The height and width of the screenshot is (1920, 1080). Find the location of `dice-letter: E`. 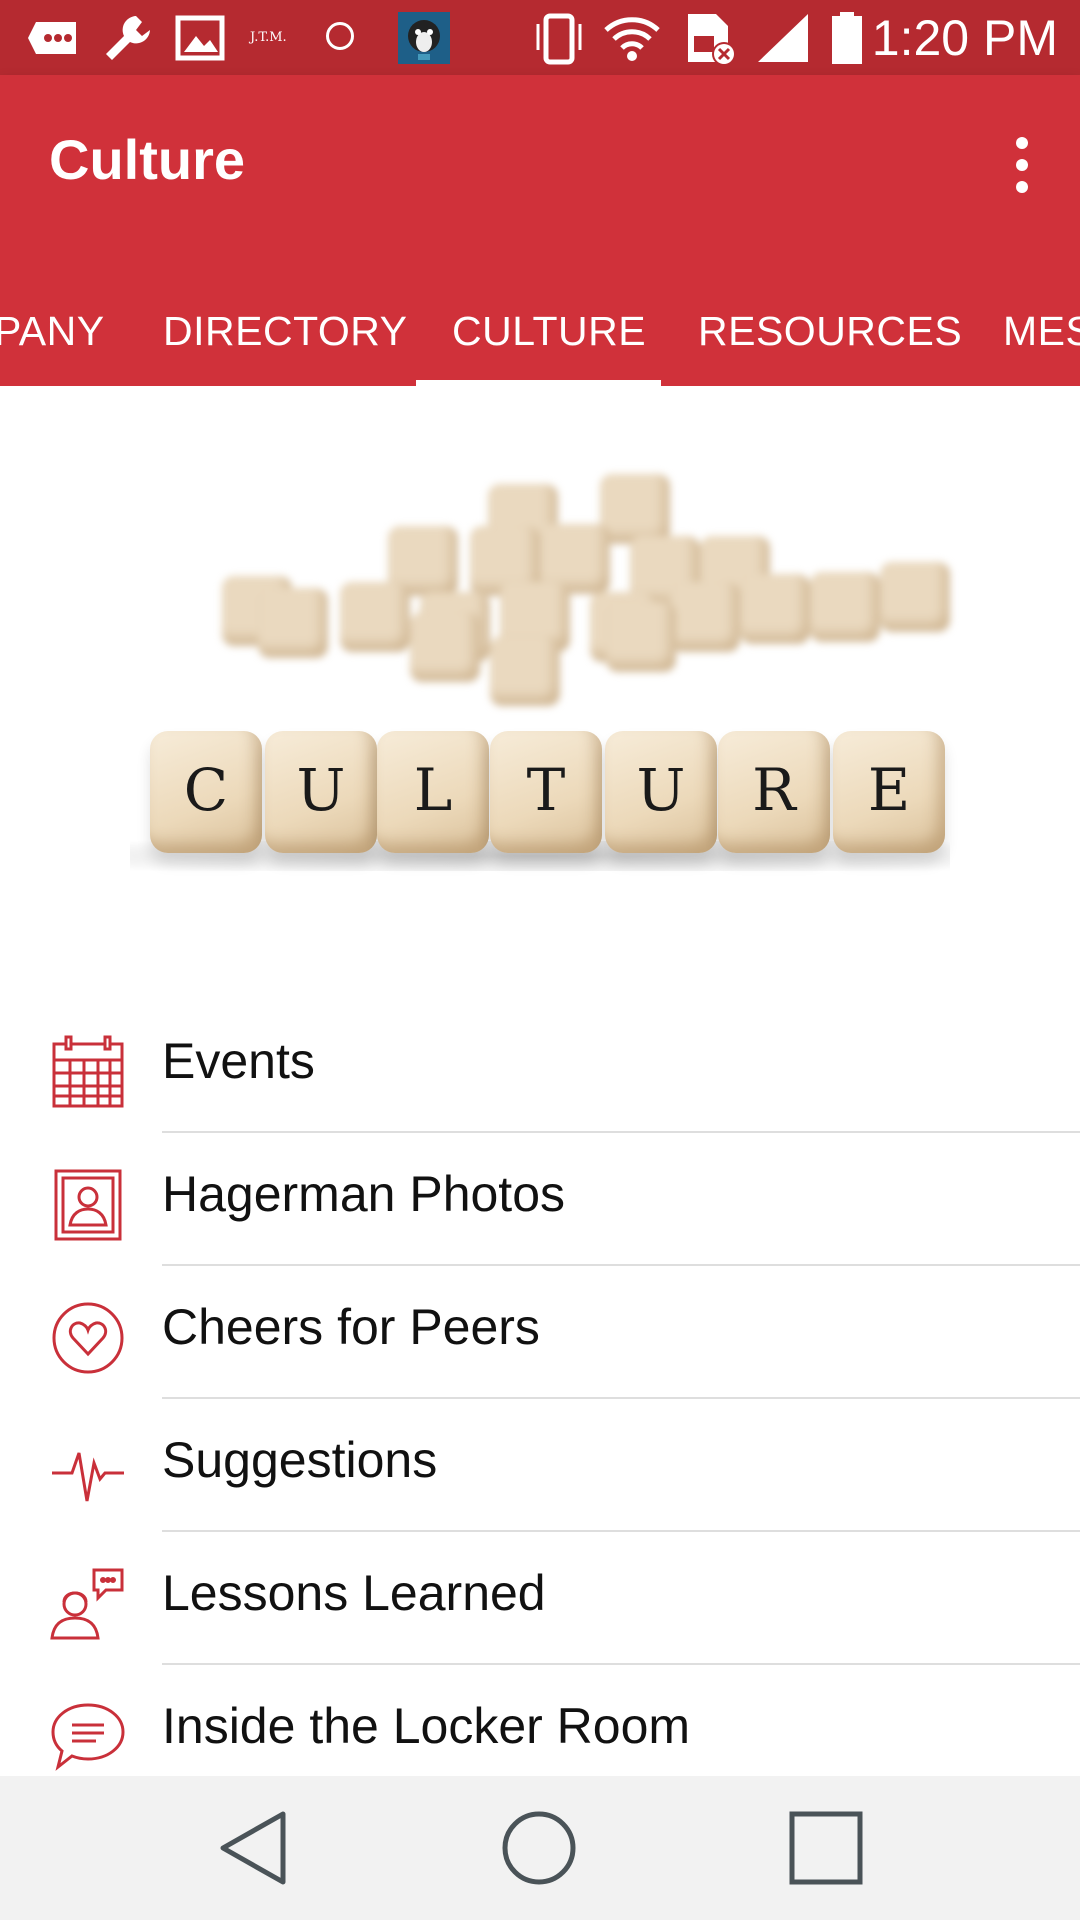

dice-letter: E is located at coordinates (889, 792).